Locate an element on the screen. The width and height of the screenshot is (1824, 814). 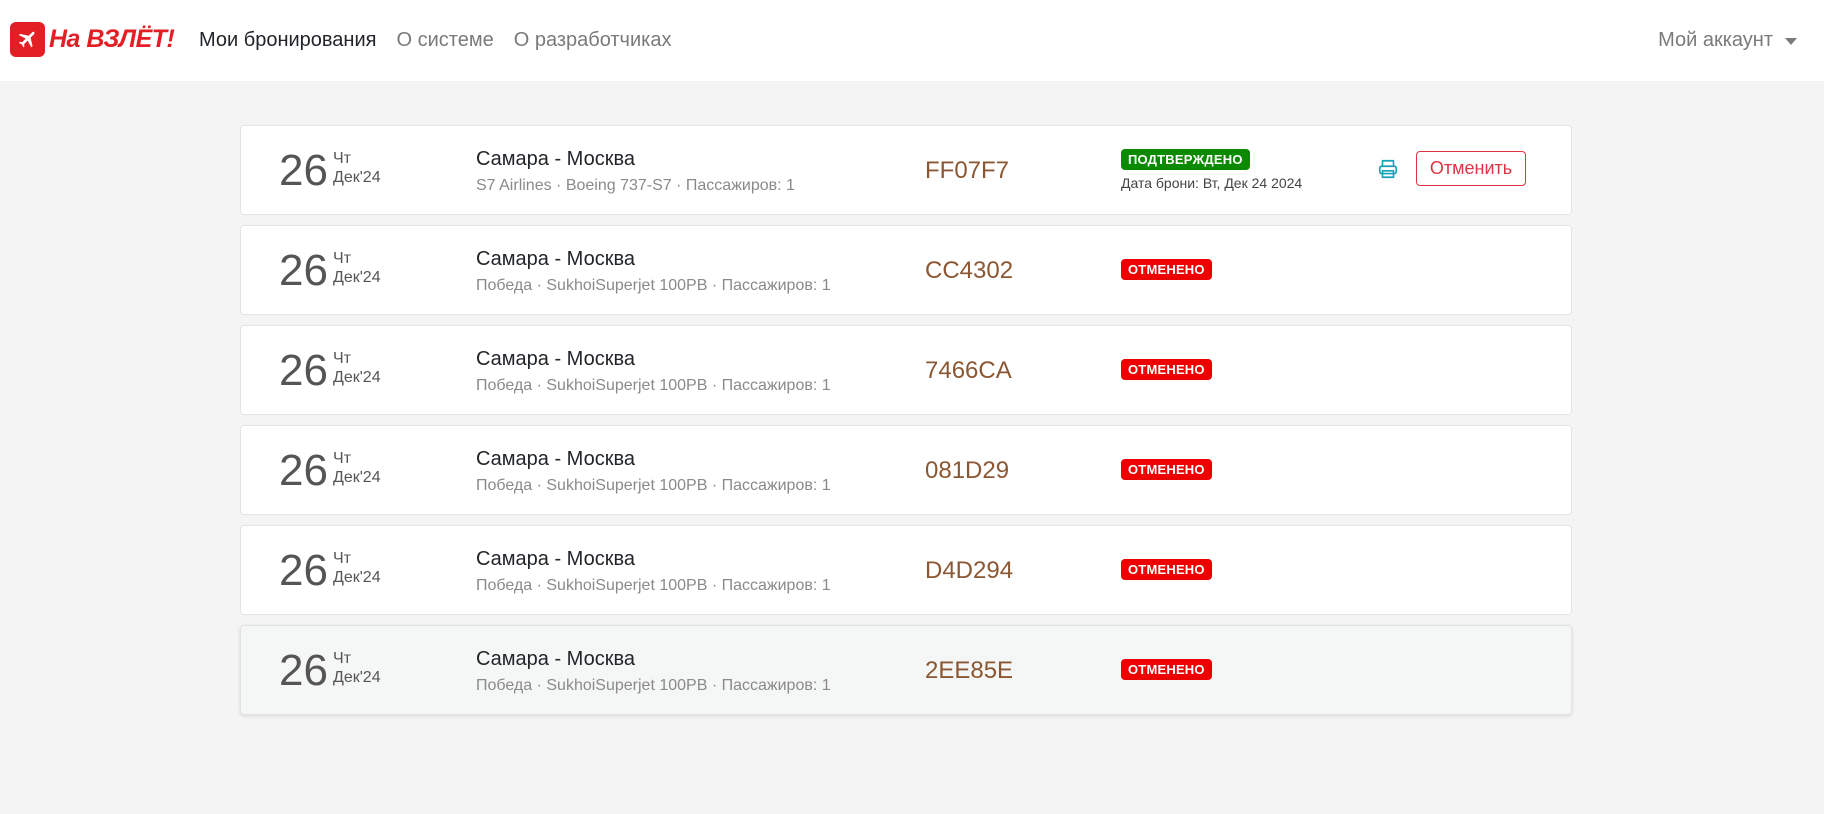
brand-logo: На ВЗЛЁТ! is located at coordinates (92, 39).